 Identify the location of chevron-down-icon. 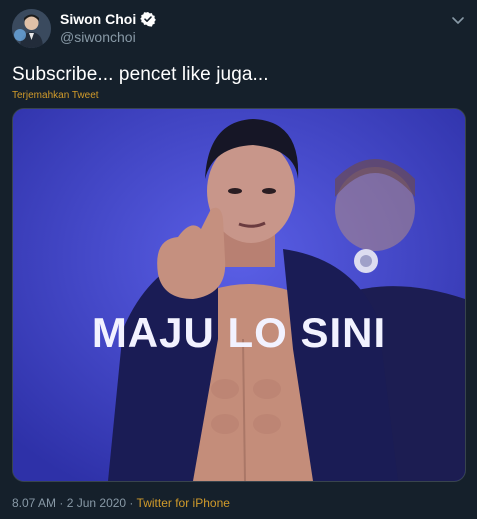
(458, 20).